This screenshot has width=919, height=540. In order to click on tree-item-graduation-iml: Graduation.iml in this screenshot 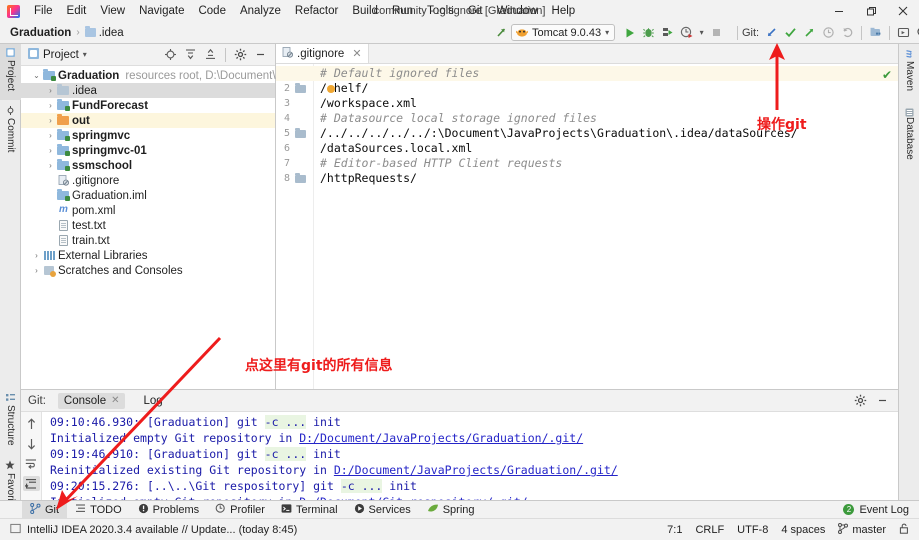, I will do `click(148, 195)`.